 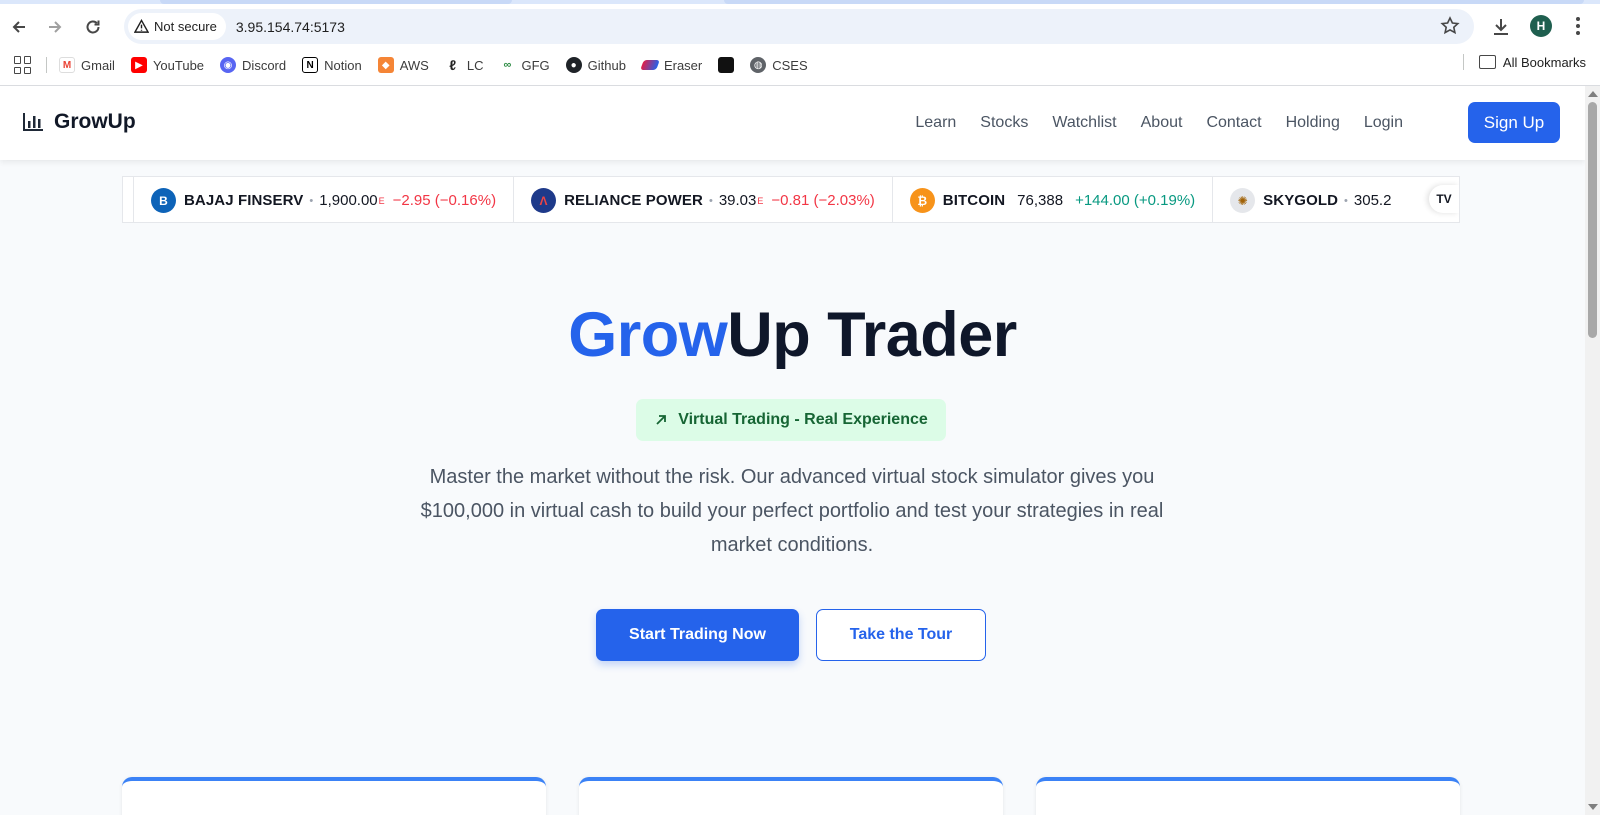 I want to click on reload-icon, so click(x=93, y=27).